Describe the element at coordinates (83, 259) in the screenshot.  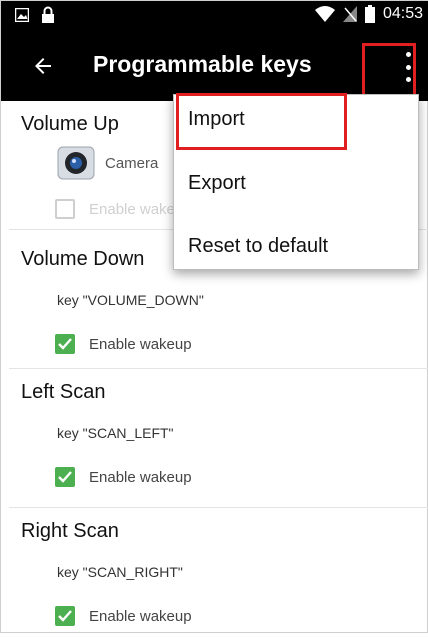
I see `group-title: Volume Down` at that location.